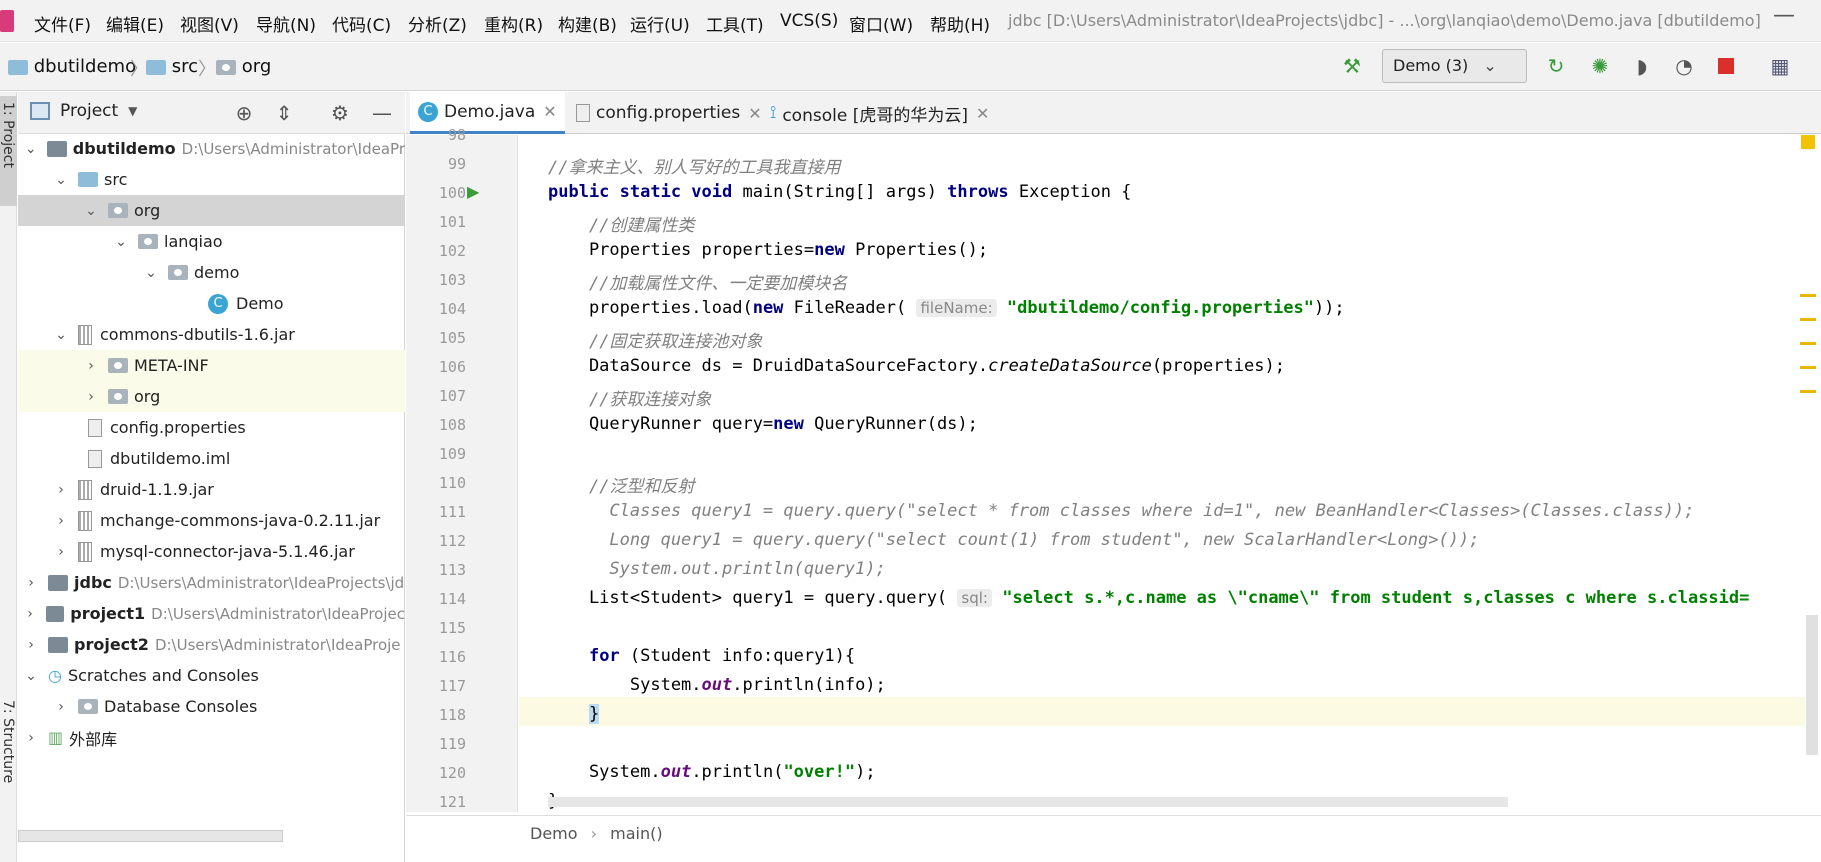  What do you see at coordinates (211, 179) in the screenshot?
I see `tree-item-src: ⌄ src` at bounding box center [211, 179].